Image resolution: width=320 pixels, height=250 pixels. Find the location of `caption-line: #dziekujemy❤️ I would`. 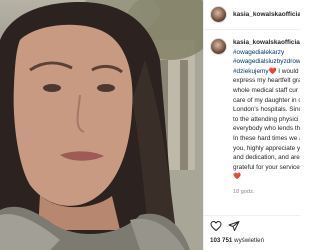

caption-line: #dziekujemy❤️ I would is located at coordinates (266, 72).